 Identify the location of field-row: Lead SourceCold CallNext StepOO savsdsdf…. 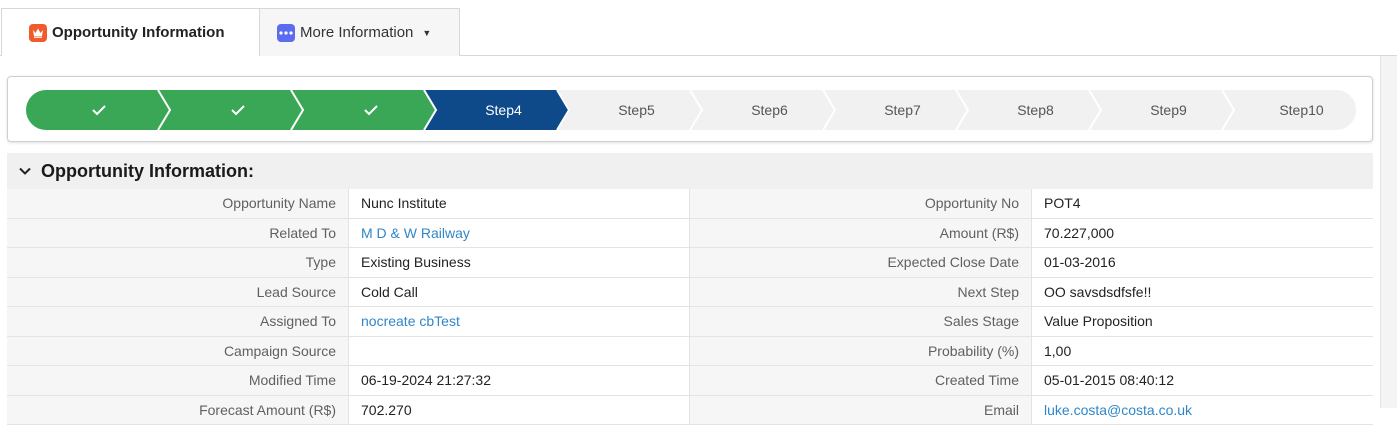
(690, 293).